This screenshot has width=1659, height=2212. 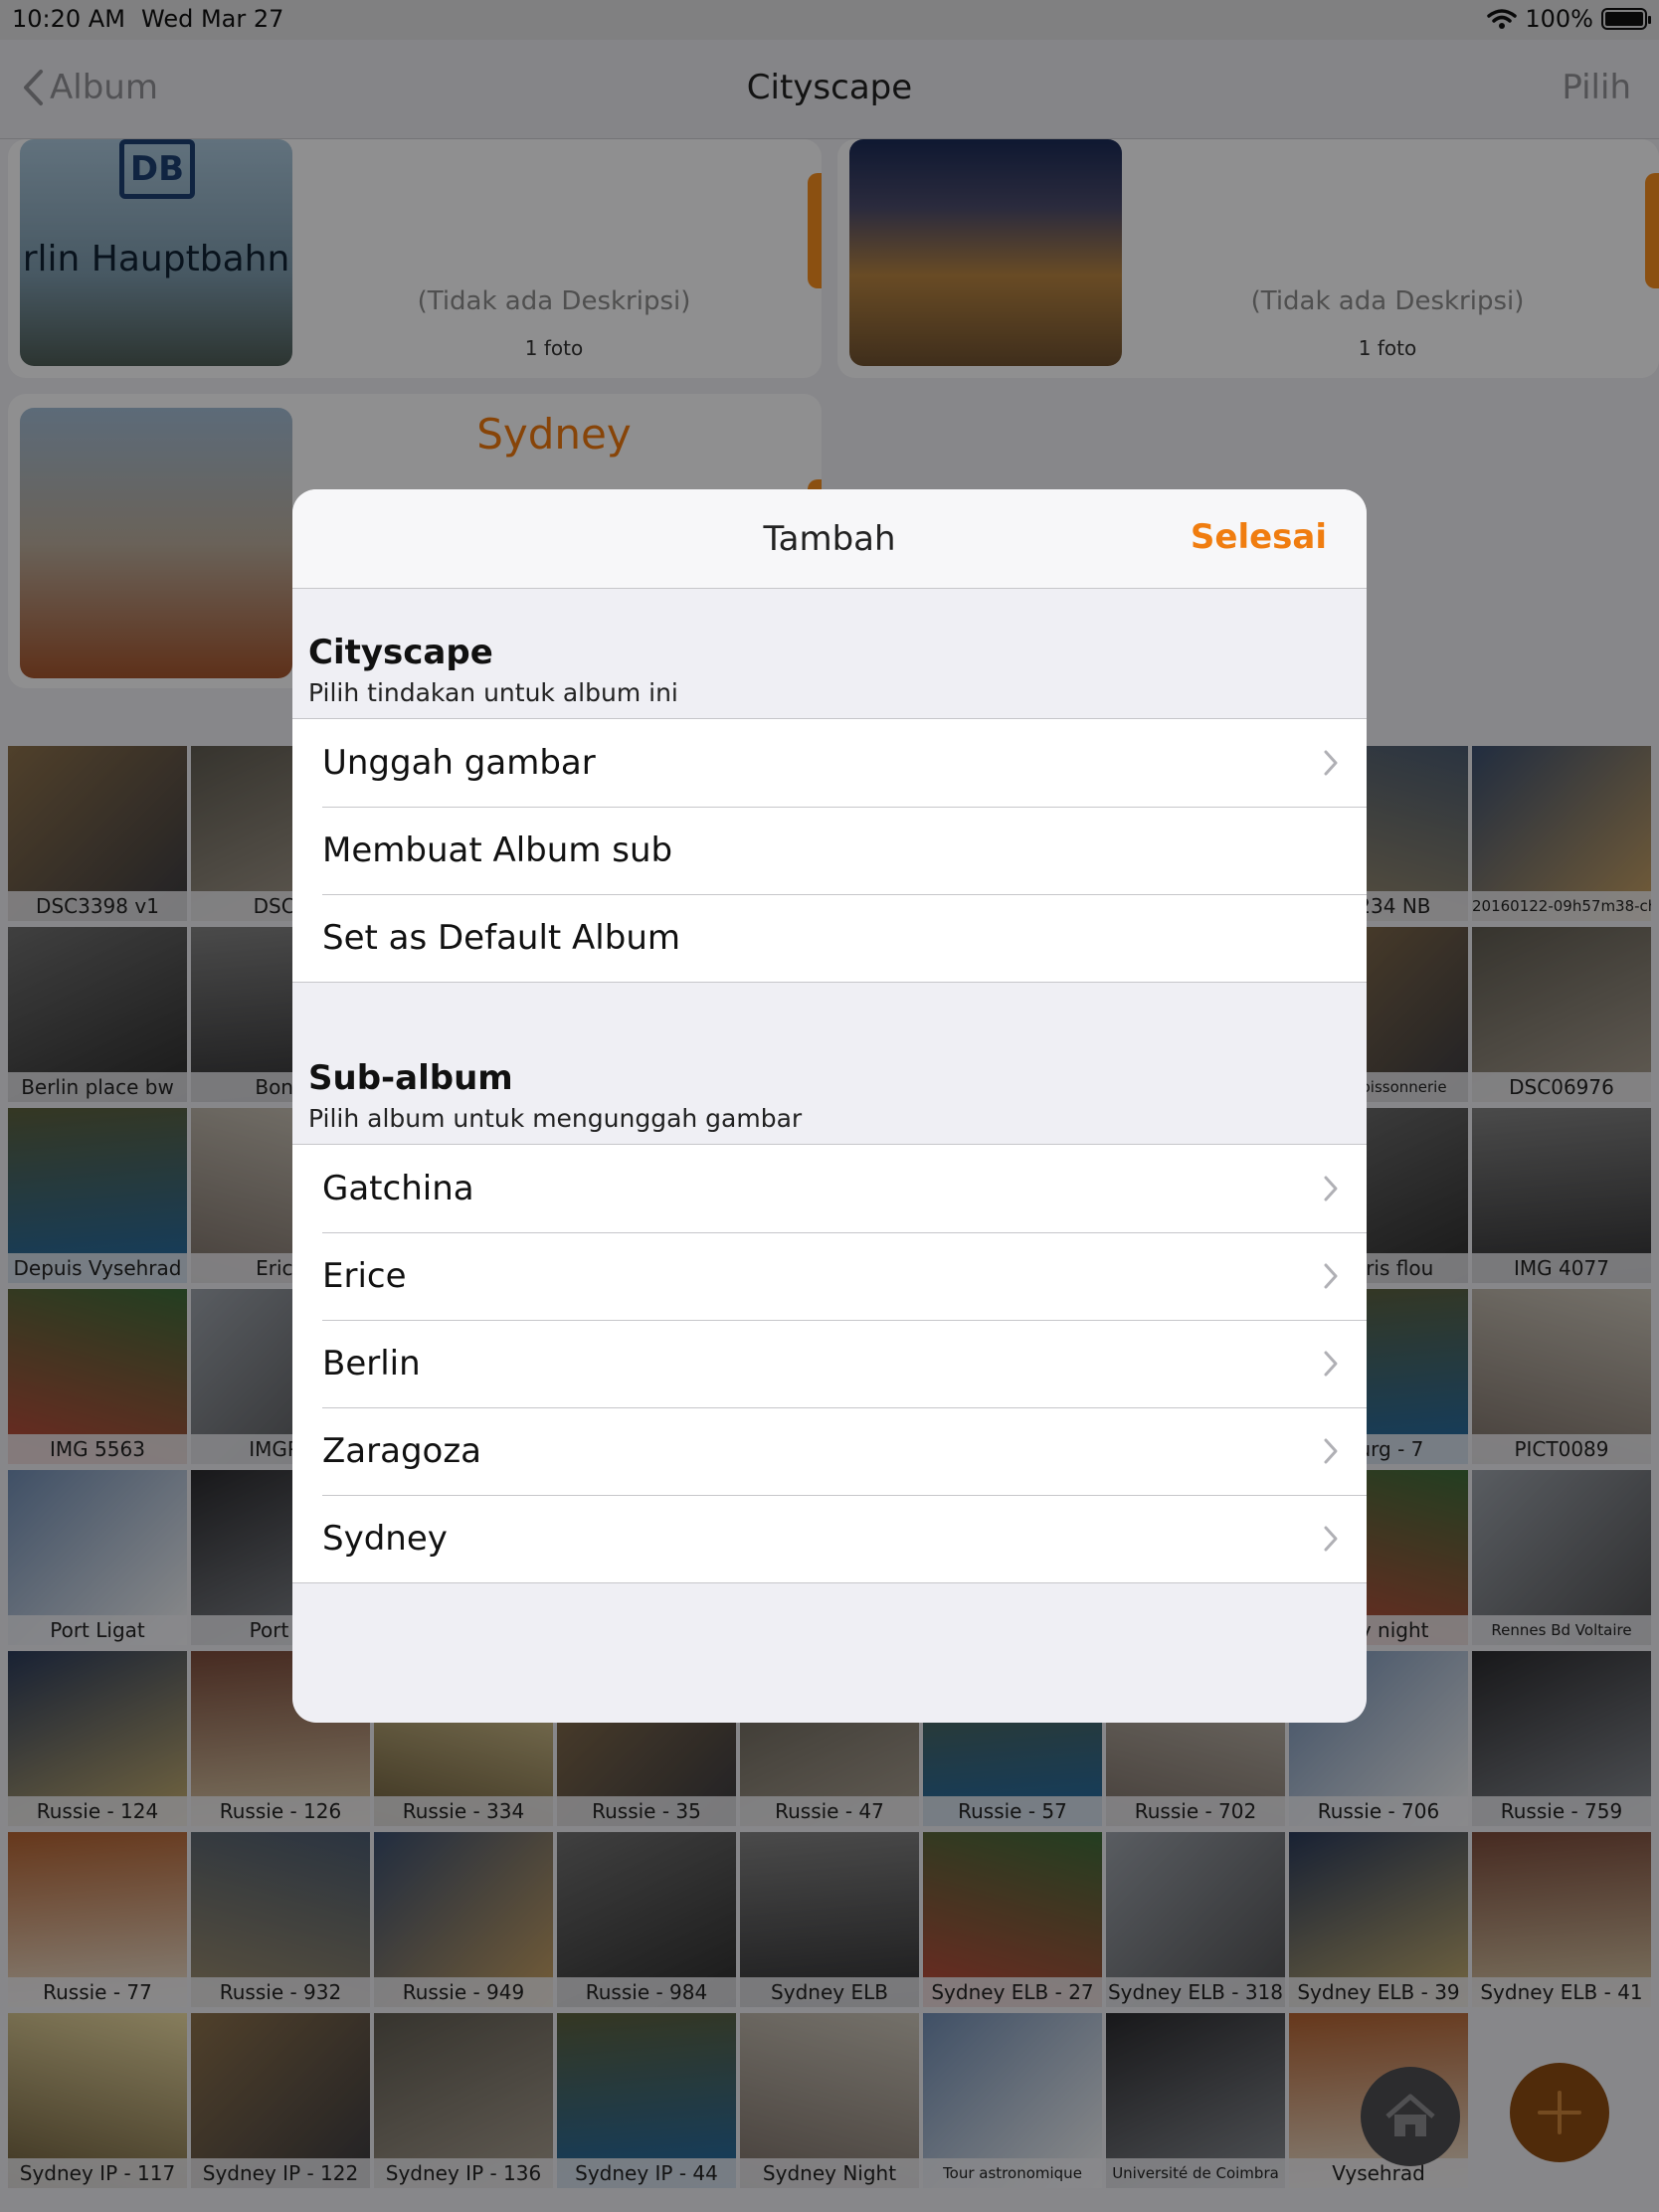 I want to click on sub-album-row-erice: Erice, so click(x=829, y=1276).